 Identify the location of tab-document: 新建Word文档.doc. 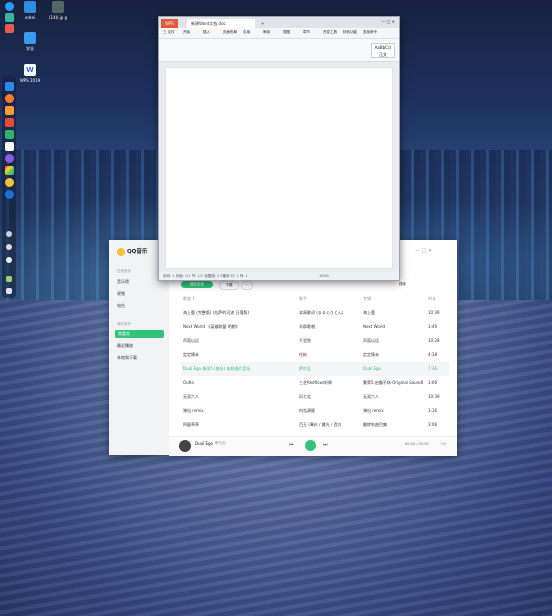
(221, 23).